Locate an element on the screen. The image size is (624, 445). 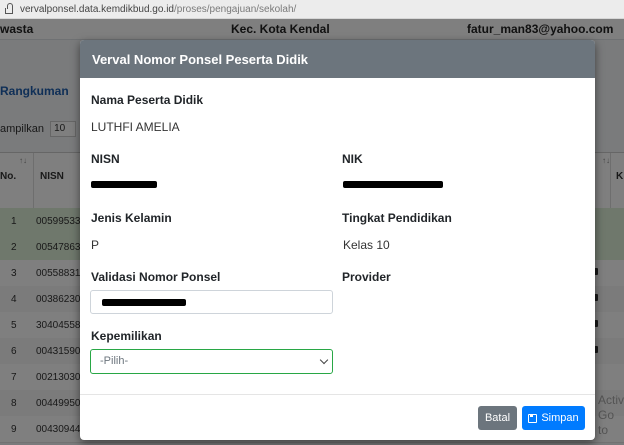
modal-header: Verval Nomor Ponsel Peserta Didik is located at coordinates (337, 59).